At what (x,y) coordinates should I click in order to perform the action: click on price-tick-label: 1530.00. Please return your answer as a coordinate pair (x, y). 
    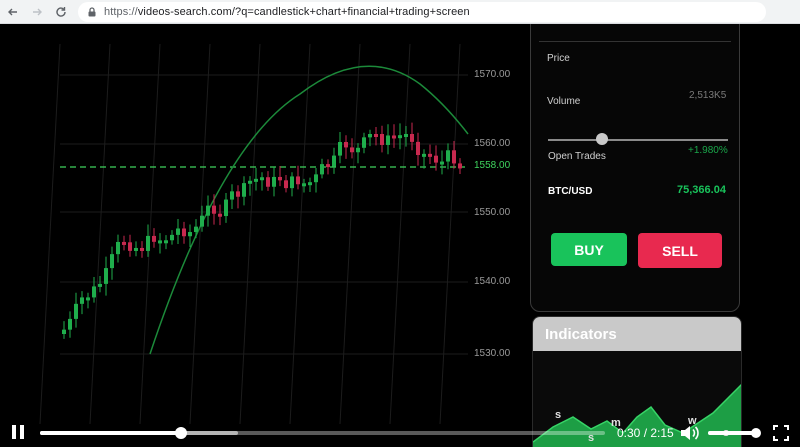
    Looking at the image, I should click on (492, 353).